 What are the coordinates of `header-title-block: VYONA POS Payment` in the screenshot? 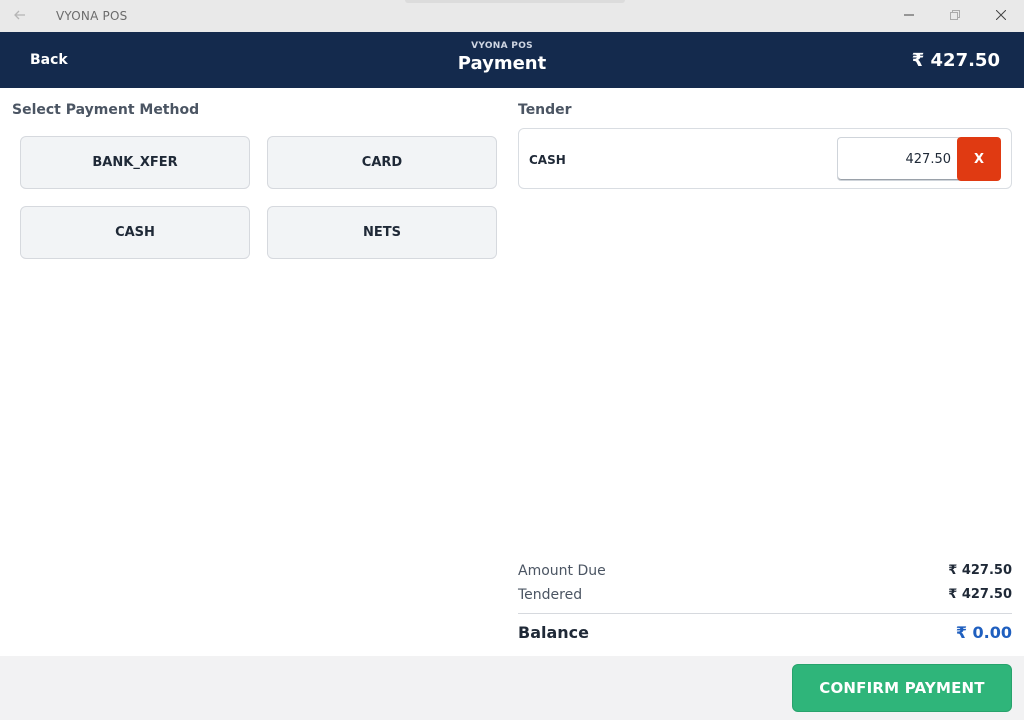 It's located at (502, 57).